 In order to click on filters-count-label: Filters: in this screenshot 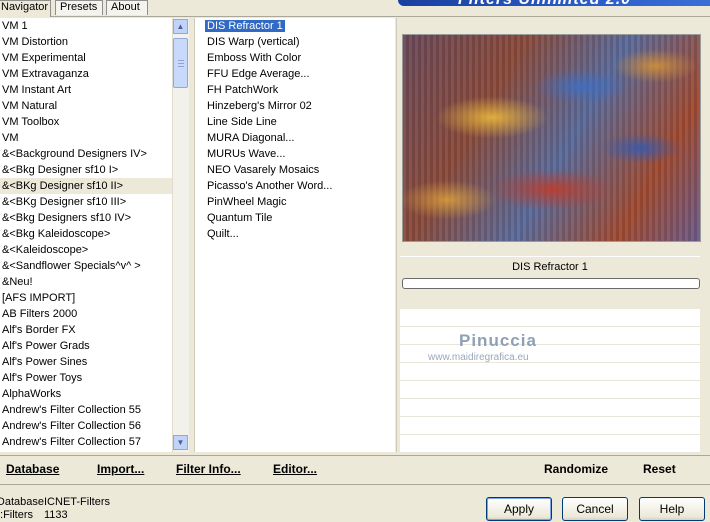, I will do `click(17, 515)`.